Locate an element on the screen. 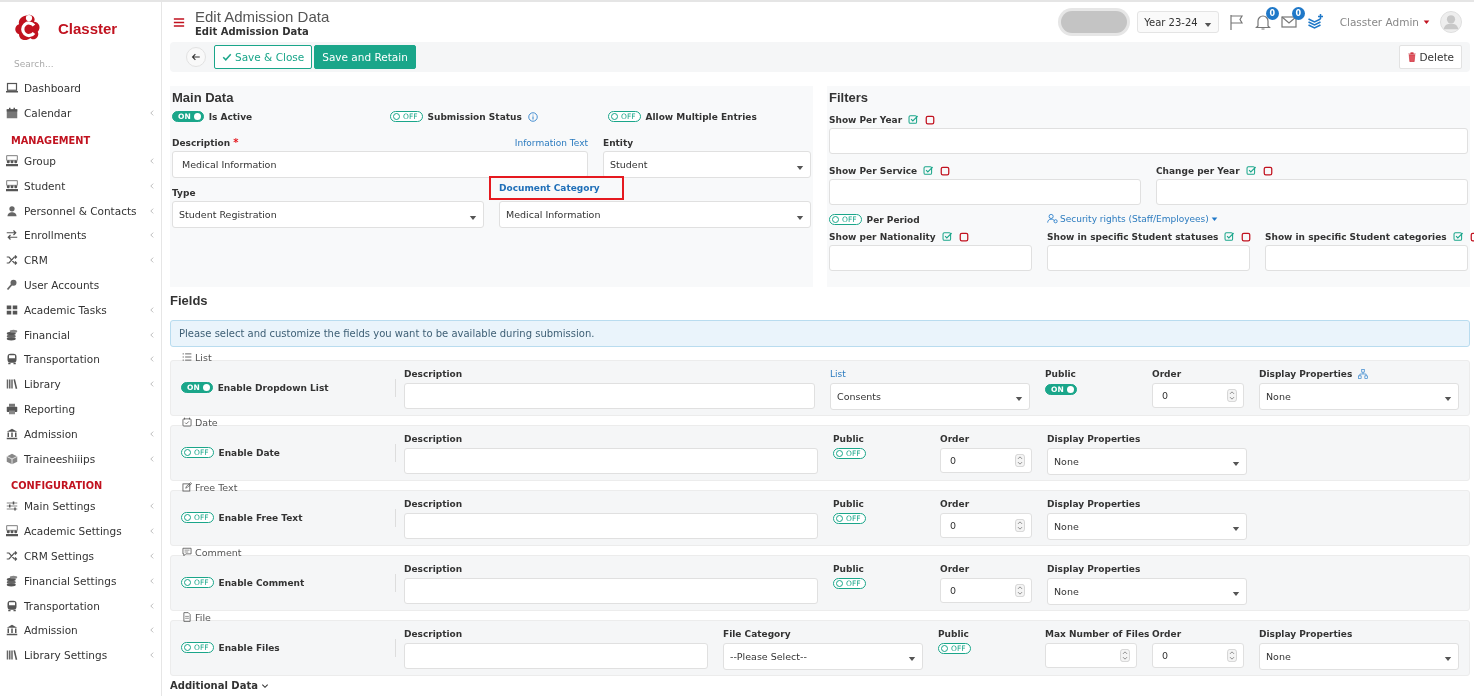 This screenshot has height=696, width=1474. sidebar-item: Academic Tasks is located at coordinates (83, 310).